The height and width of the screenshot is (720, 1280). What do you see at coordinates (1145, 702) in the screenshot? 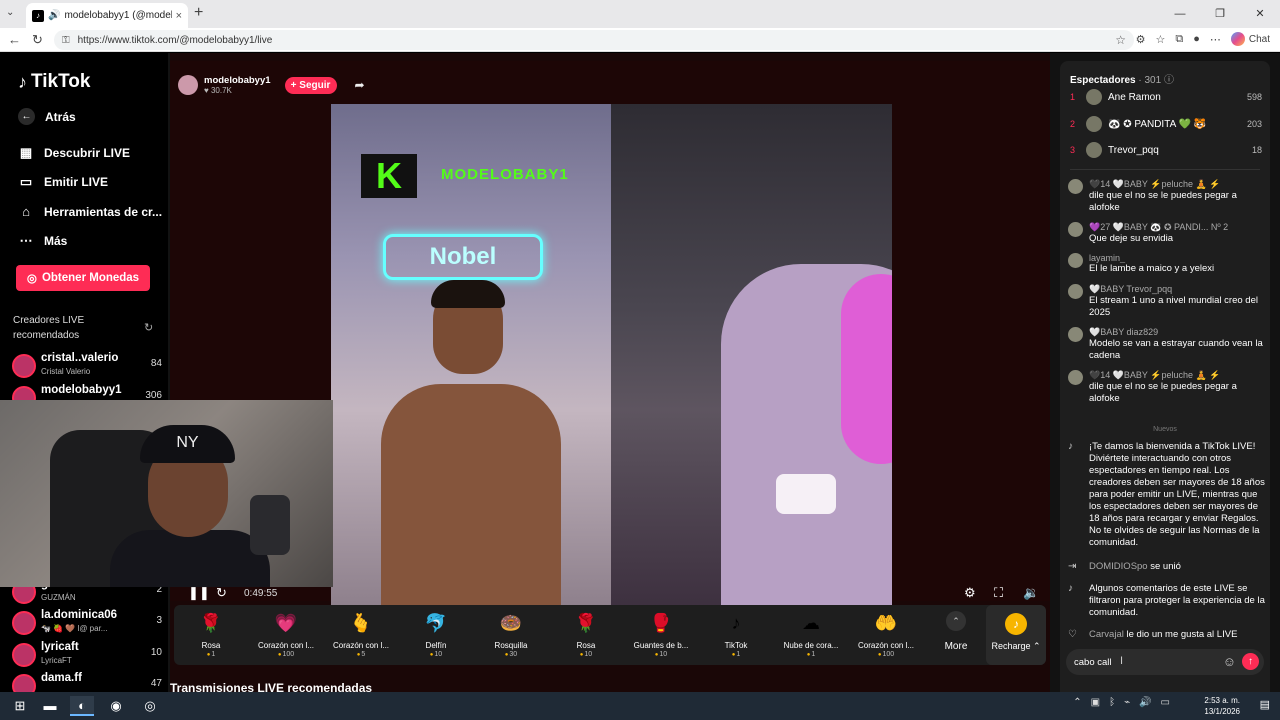
I see `volume-icon: 🔊` at bounding box center [1145, 702].